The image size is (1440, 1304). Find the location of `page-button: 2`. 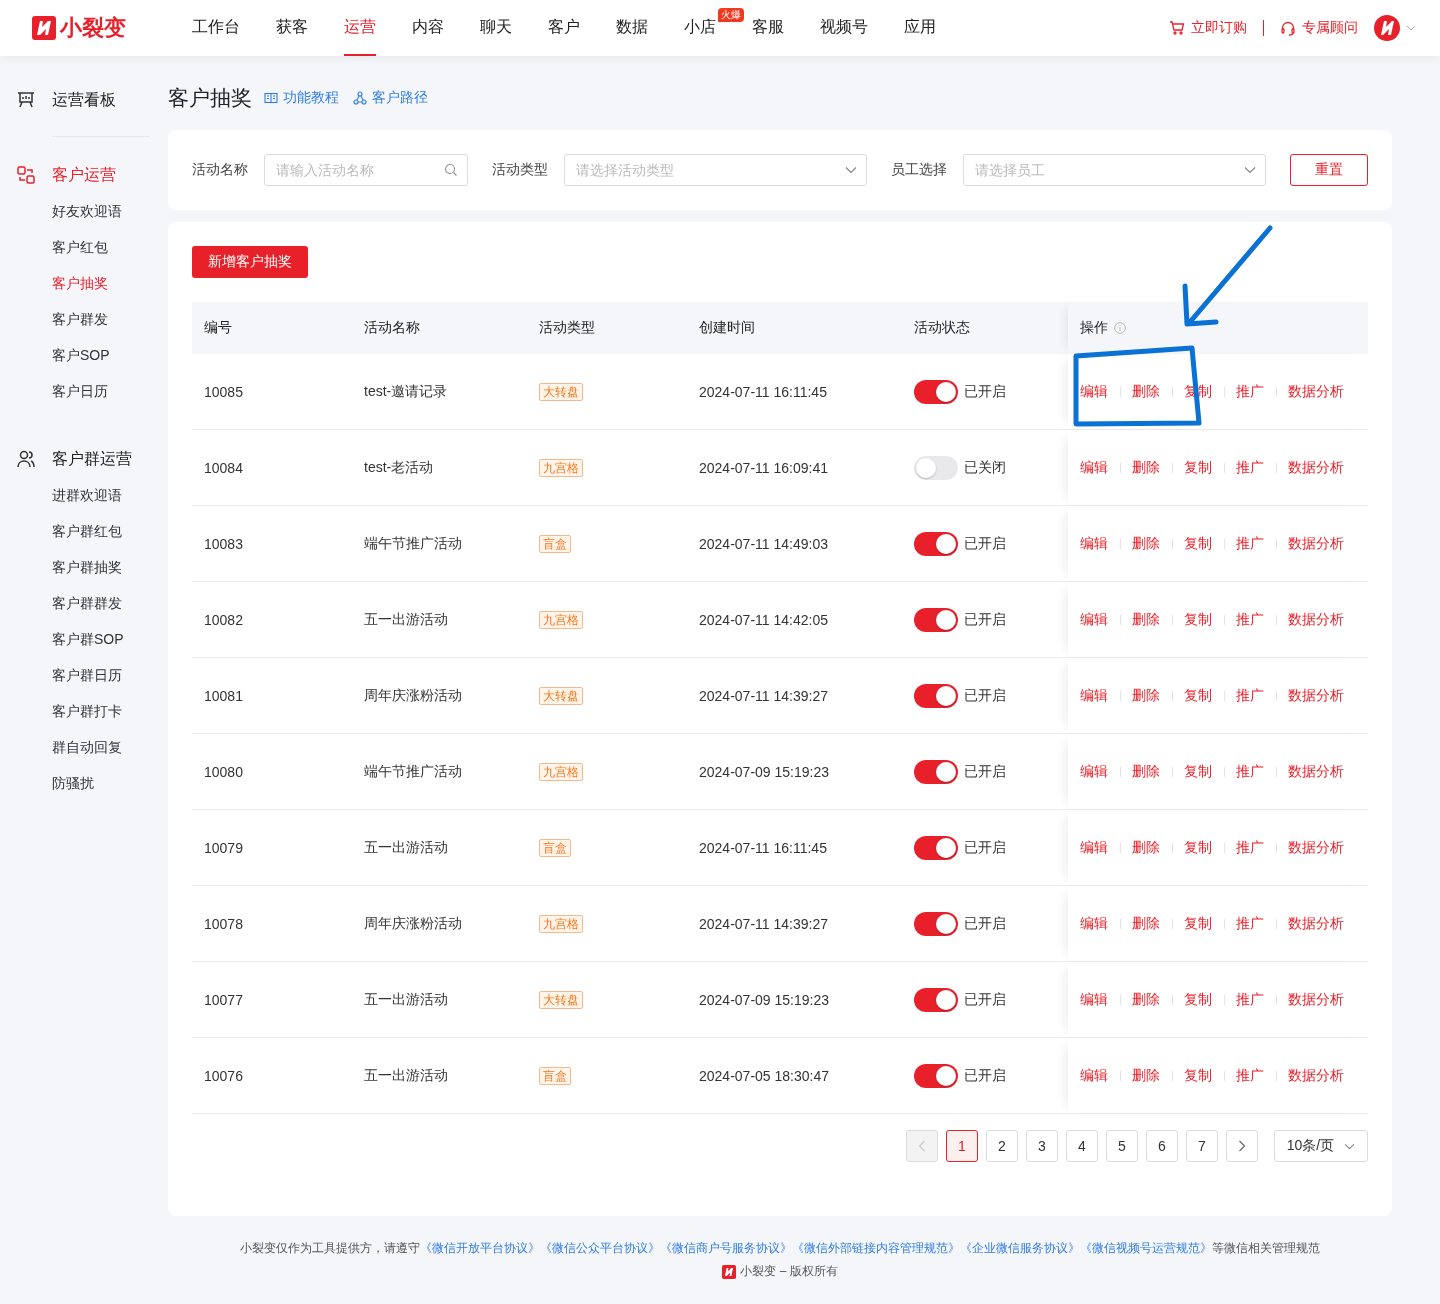

page-button: 2 is located at coordinates (1002, 1146).